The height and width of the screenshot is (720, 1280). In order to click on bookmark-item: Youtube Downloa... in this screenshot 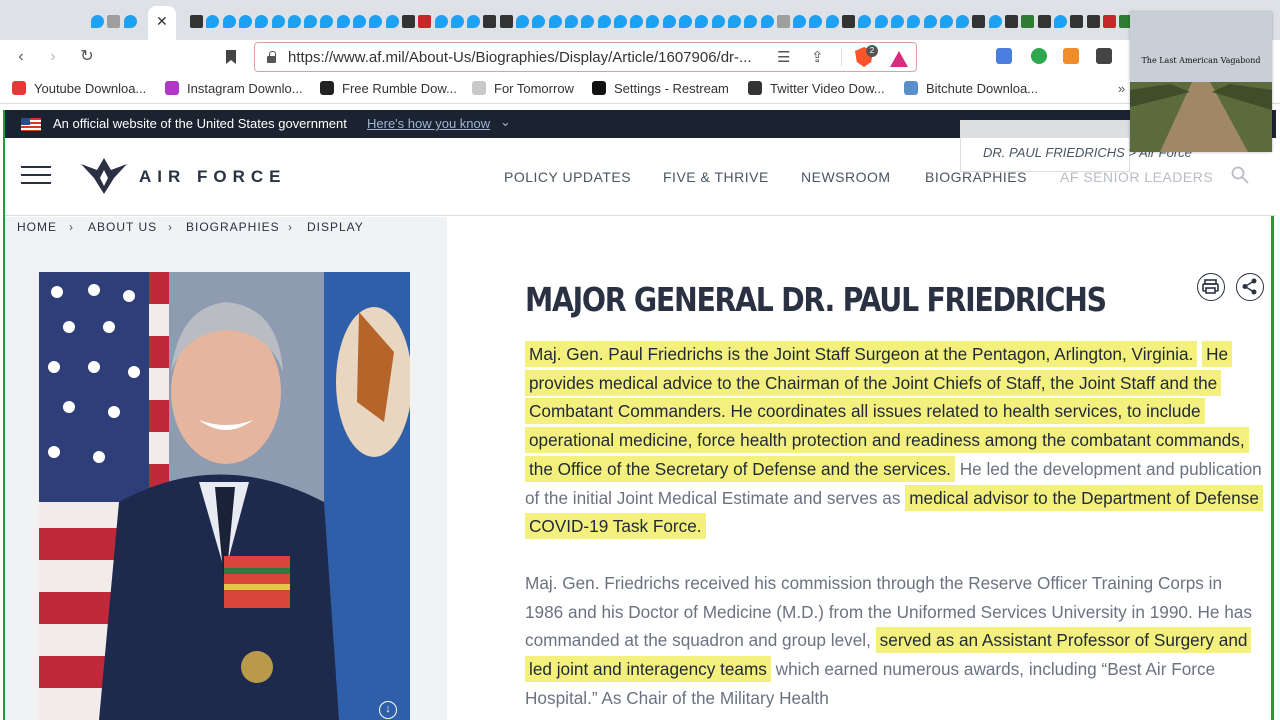, I will do `click(79, 89)`.